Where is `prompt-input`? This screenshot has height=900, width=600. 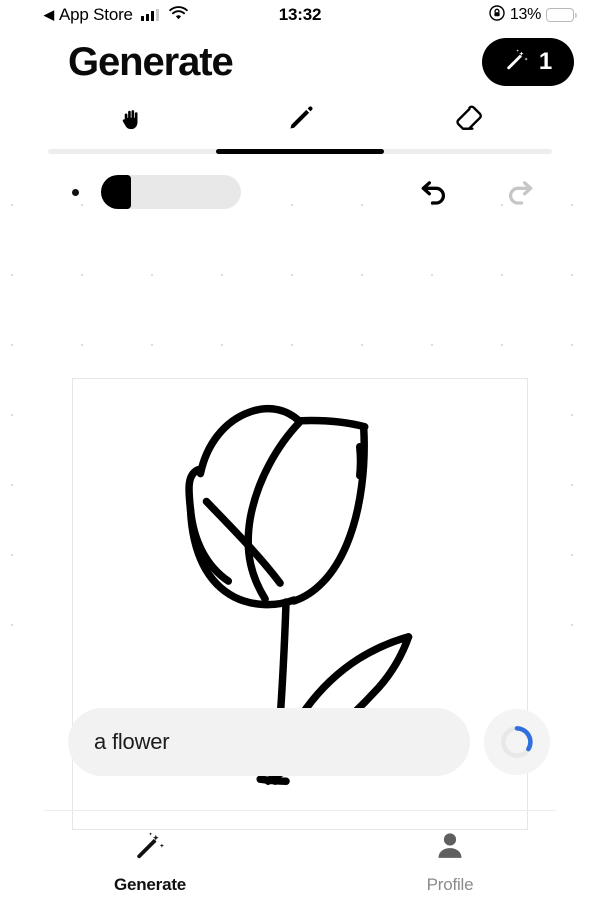 prompt-input is located at coordinates (269, 742).